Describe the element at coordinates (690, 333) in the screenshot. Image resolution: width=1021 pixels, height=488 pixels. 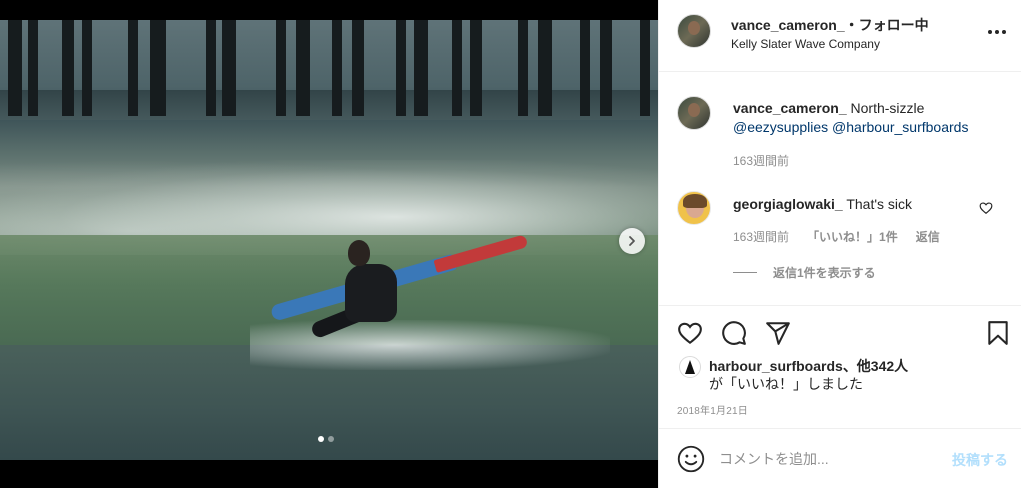
I see `heart-icon` at that location.